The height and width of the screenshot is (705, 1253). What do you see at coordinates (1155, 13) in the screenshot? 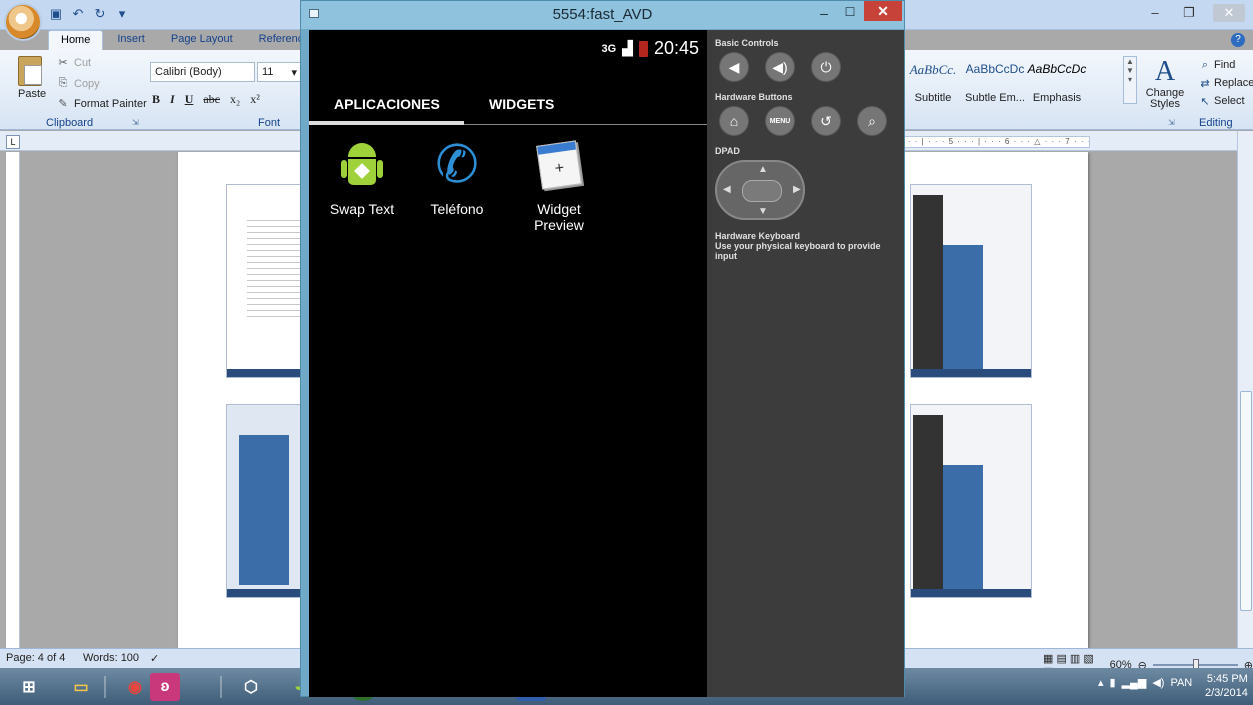
I see `minimize-button: –` at bounding box center [1155, 13].